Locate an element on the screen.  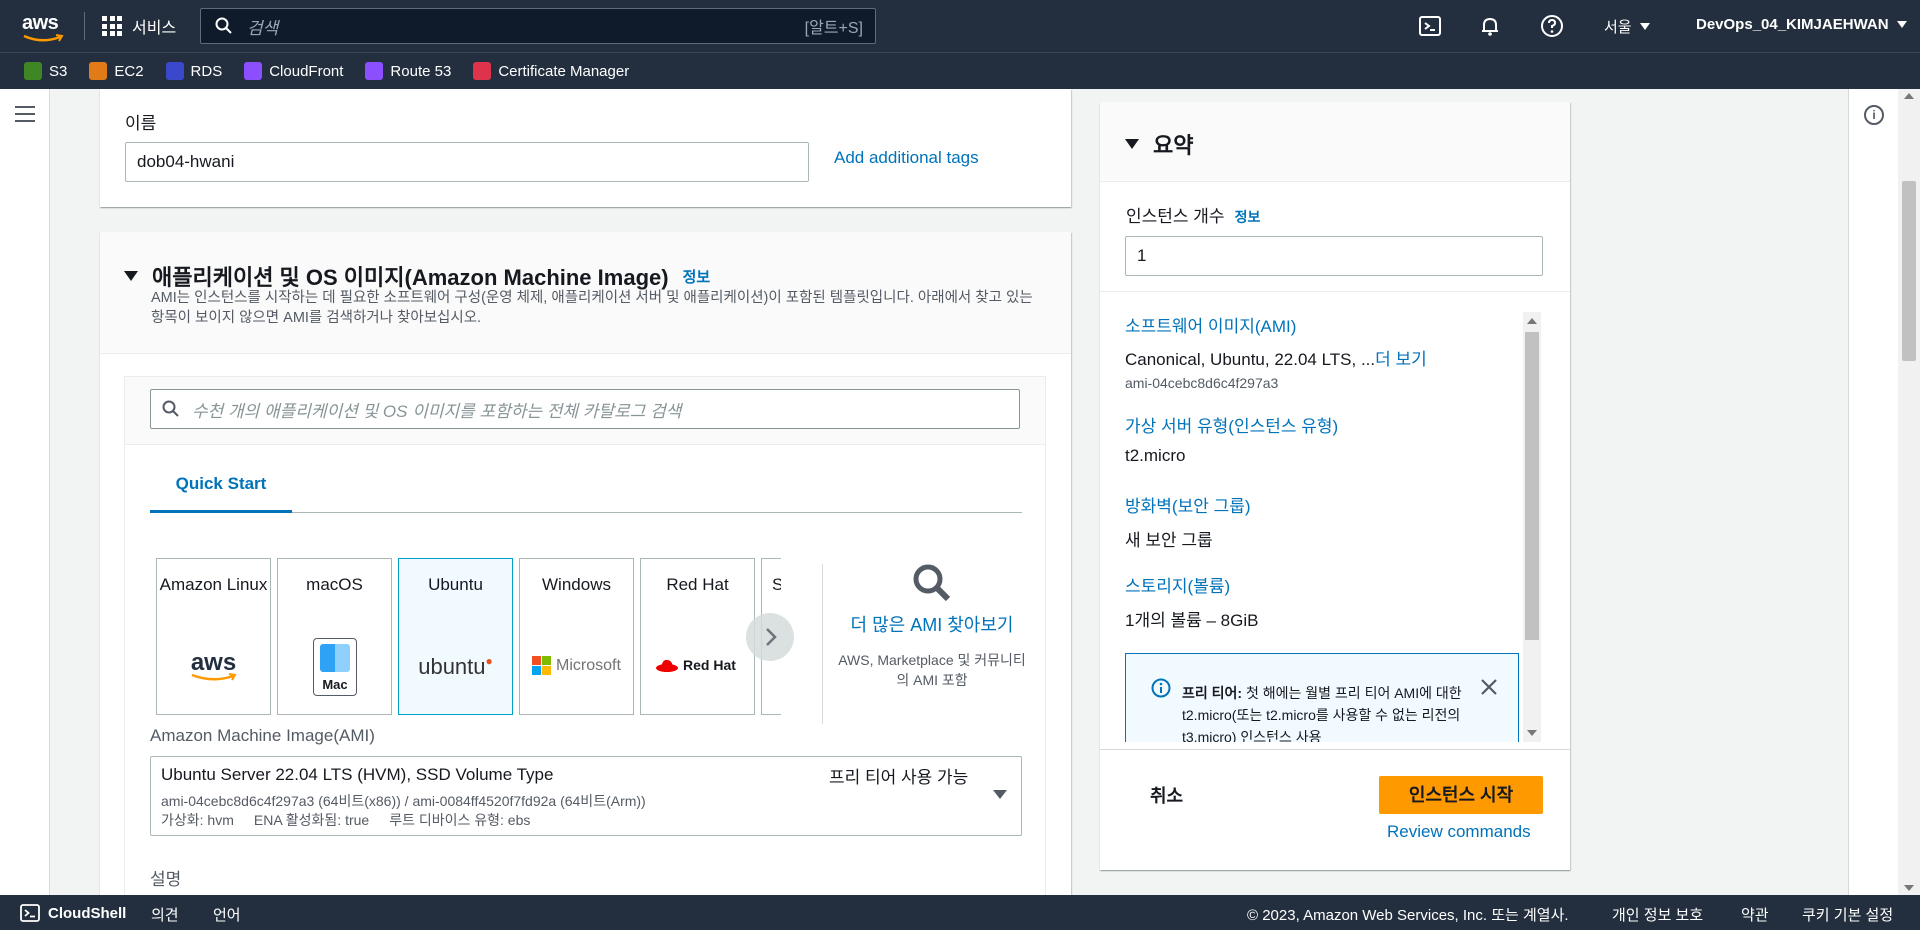
cancel-button: 취소 is located at coordinates (1166, 795).